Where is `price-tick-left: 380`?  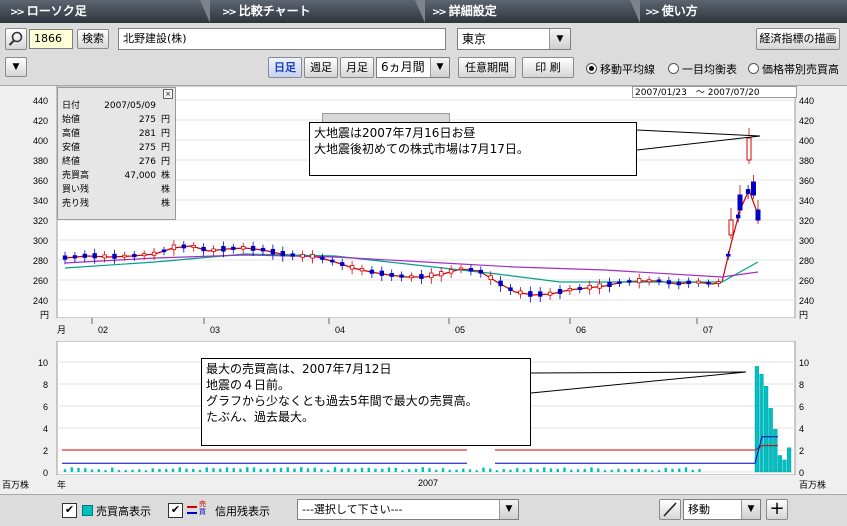
price-tick-left: 380 is located at coordinates (40, 161).